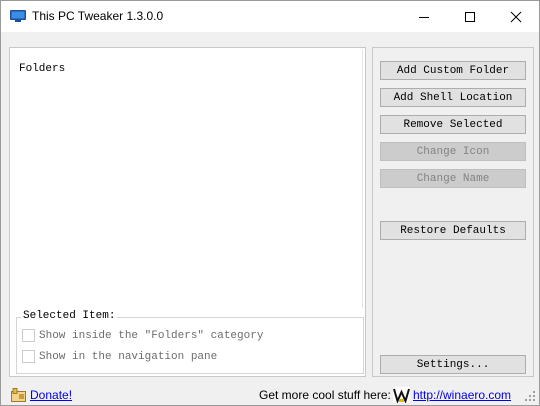 The image size is (540, 406). Describe the element at coordinates (18, 395) in the screenshot. I see `donate-icon` at that location.